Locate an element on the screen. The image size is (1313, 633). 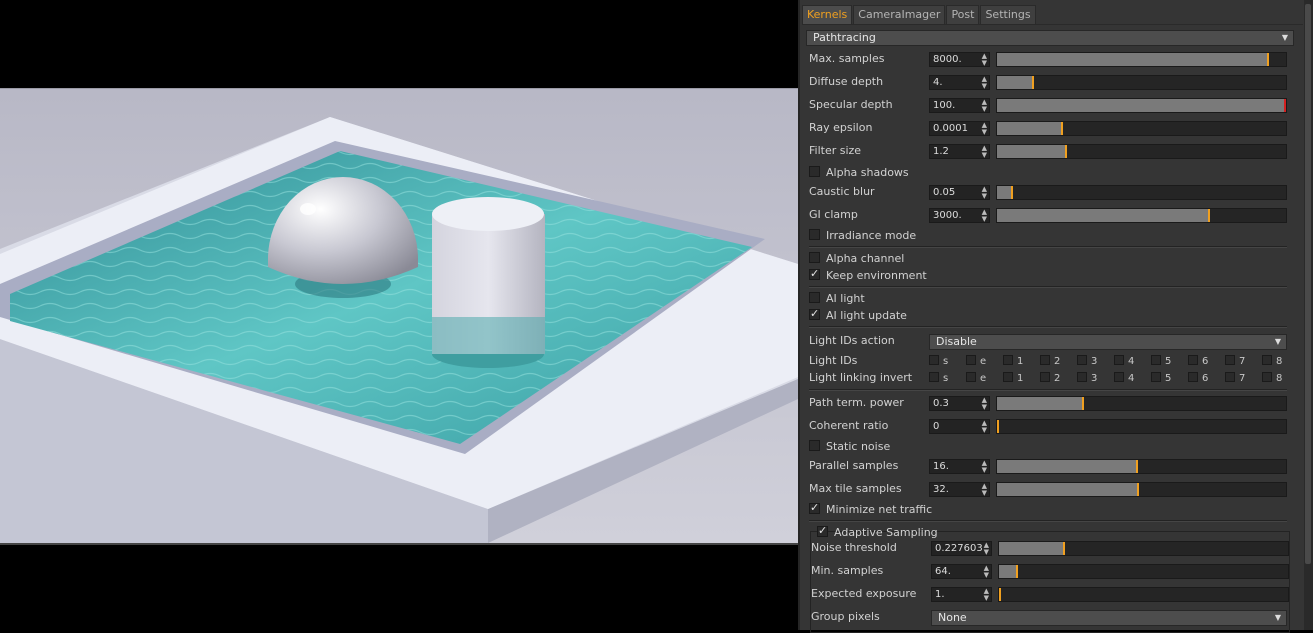
light-linking-invert-toggle-4: 4 is located at coordinates (1124, 378).